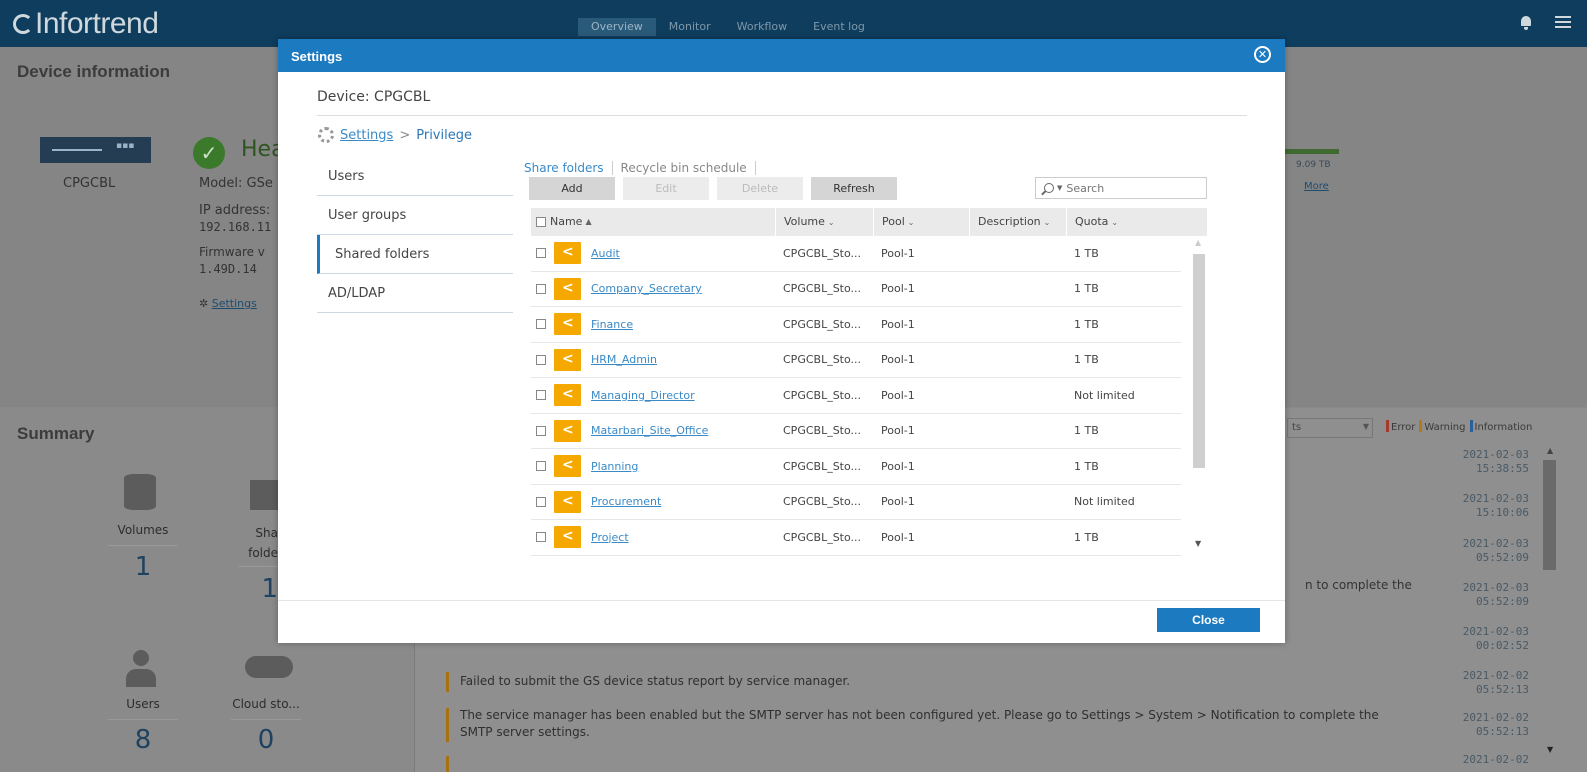 The image size is (1587, 772). What do you see at coordinates (760, 188) in the screenshot?
I see `delete-button: Delete` at bounding box center [760, 188].